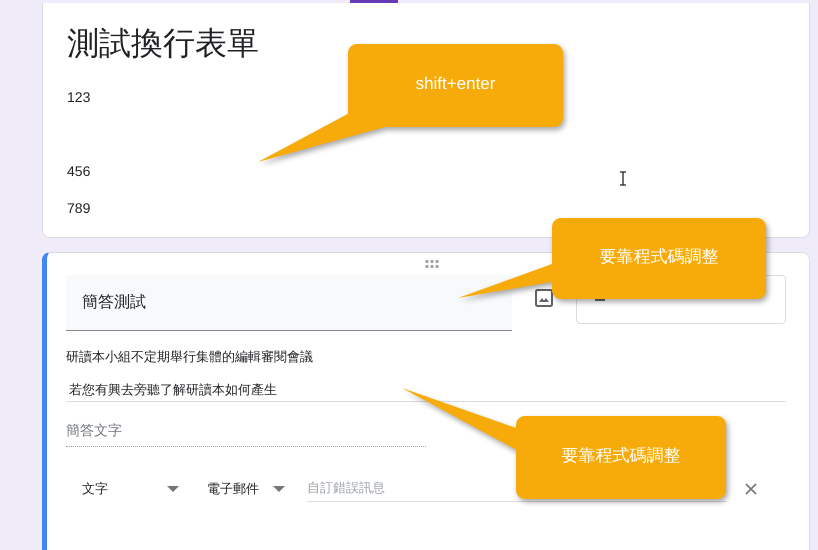 The width and height of the screenshot is (818, 550). I want to click on validation-type-select: 文字, so click(95, 489).